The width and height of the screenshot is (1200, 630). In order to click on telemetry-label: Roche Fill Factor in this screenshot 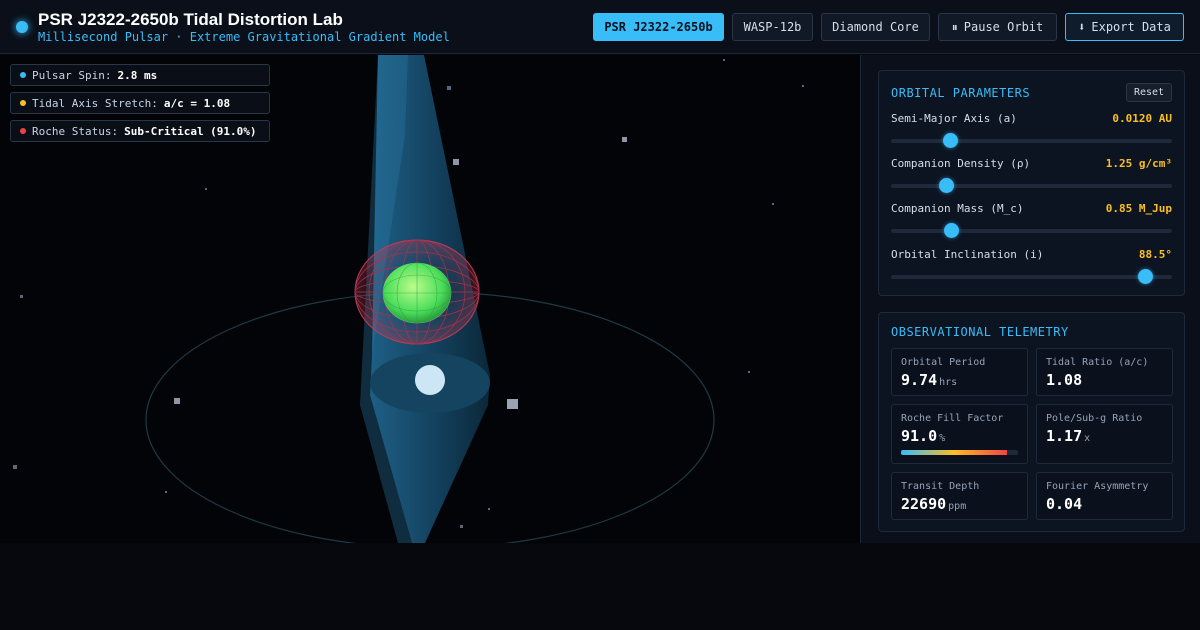, I will do `click(952, 418)`.